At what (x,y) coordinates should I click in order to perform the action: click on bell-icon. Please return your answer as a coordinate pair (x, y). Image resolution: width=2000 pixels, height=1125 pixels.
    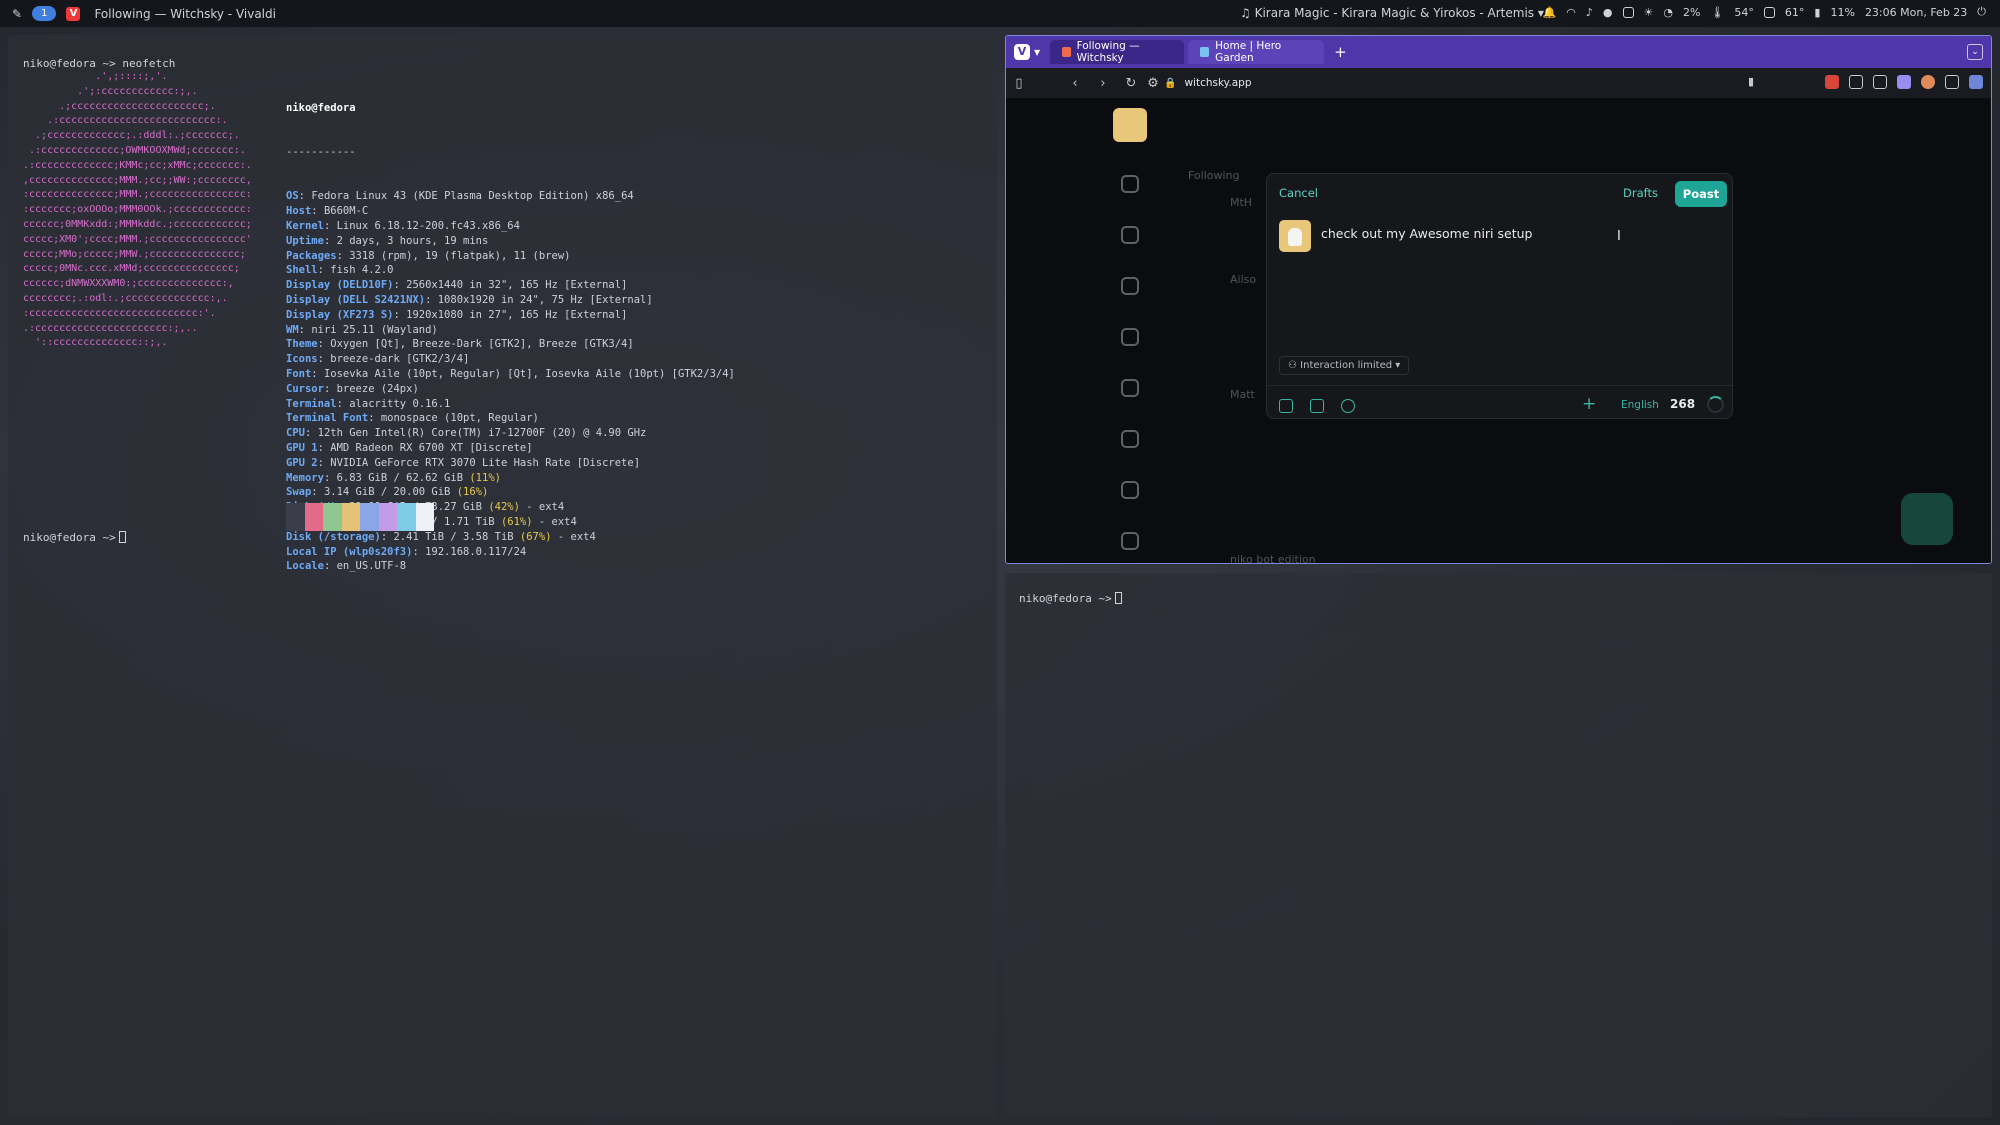
    Looking at the image, I should click on (1130, 286).